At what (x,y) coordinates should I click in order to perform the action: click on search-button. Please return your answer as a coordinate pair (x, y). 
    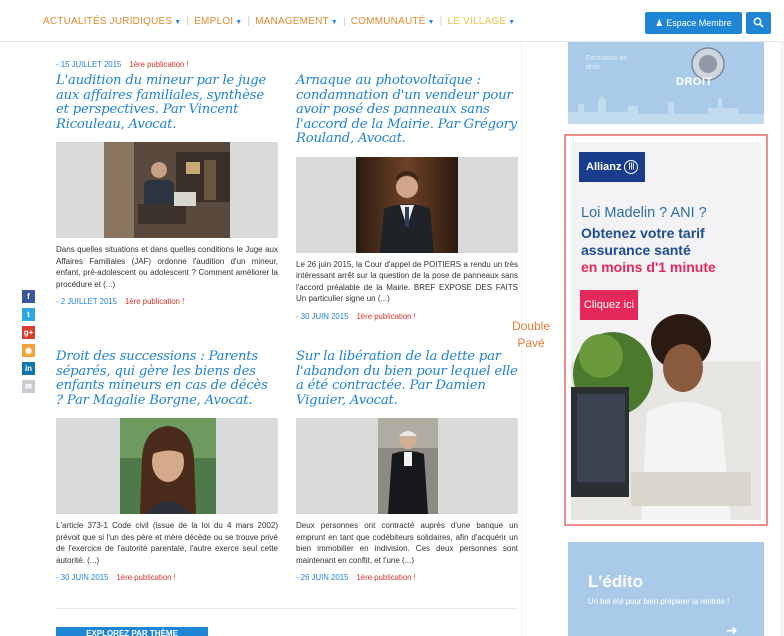
    Looking at the image, I should click on (758, 23).